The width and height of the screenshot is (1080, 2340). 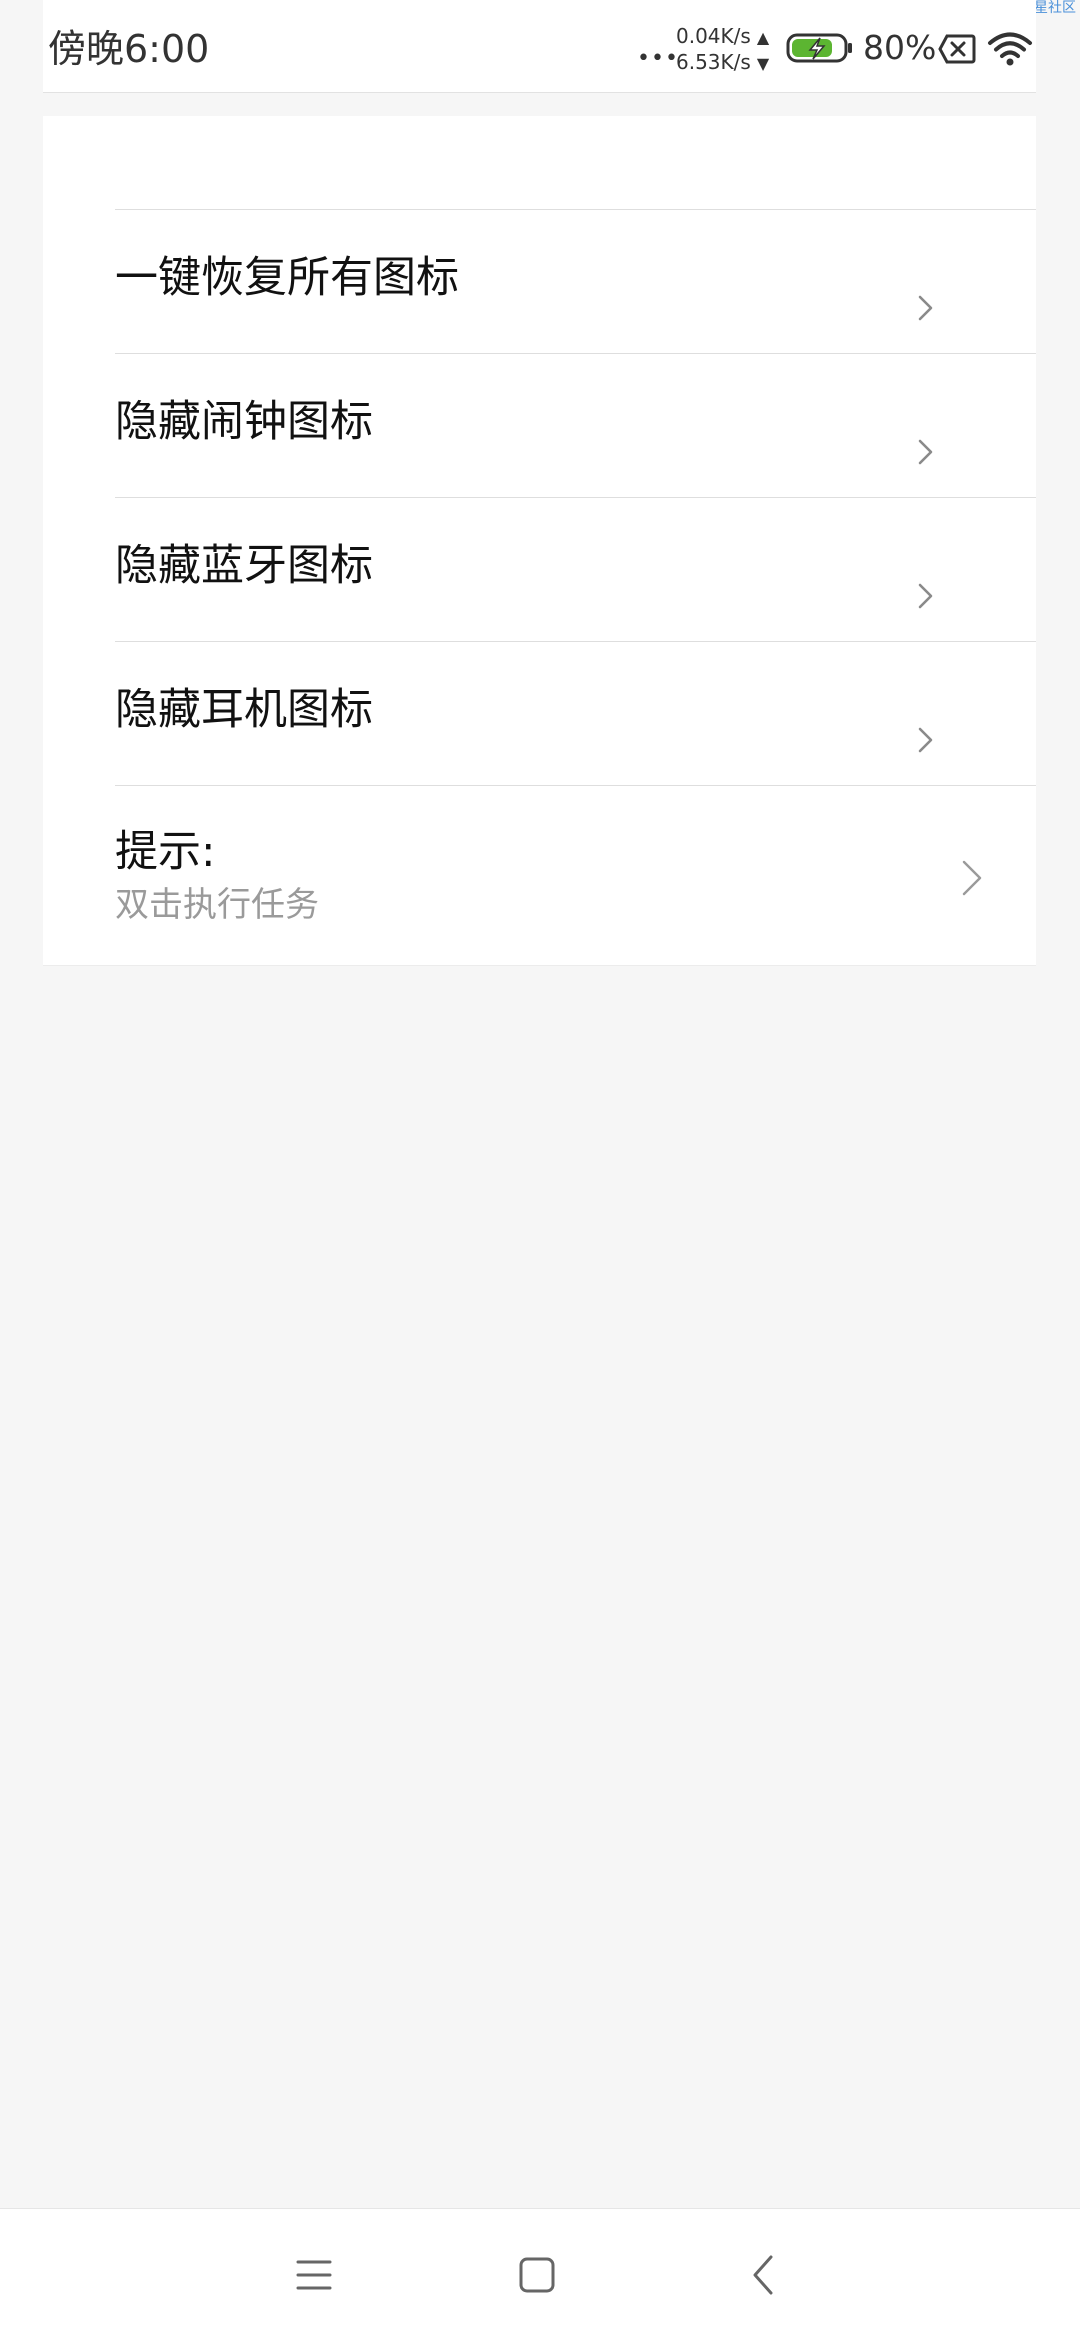 I want to click on status-time: 傍晚6:00, so click(x=129, y=49).